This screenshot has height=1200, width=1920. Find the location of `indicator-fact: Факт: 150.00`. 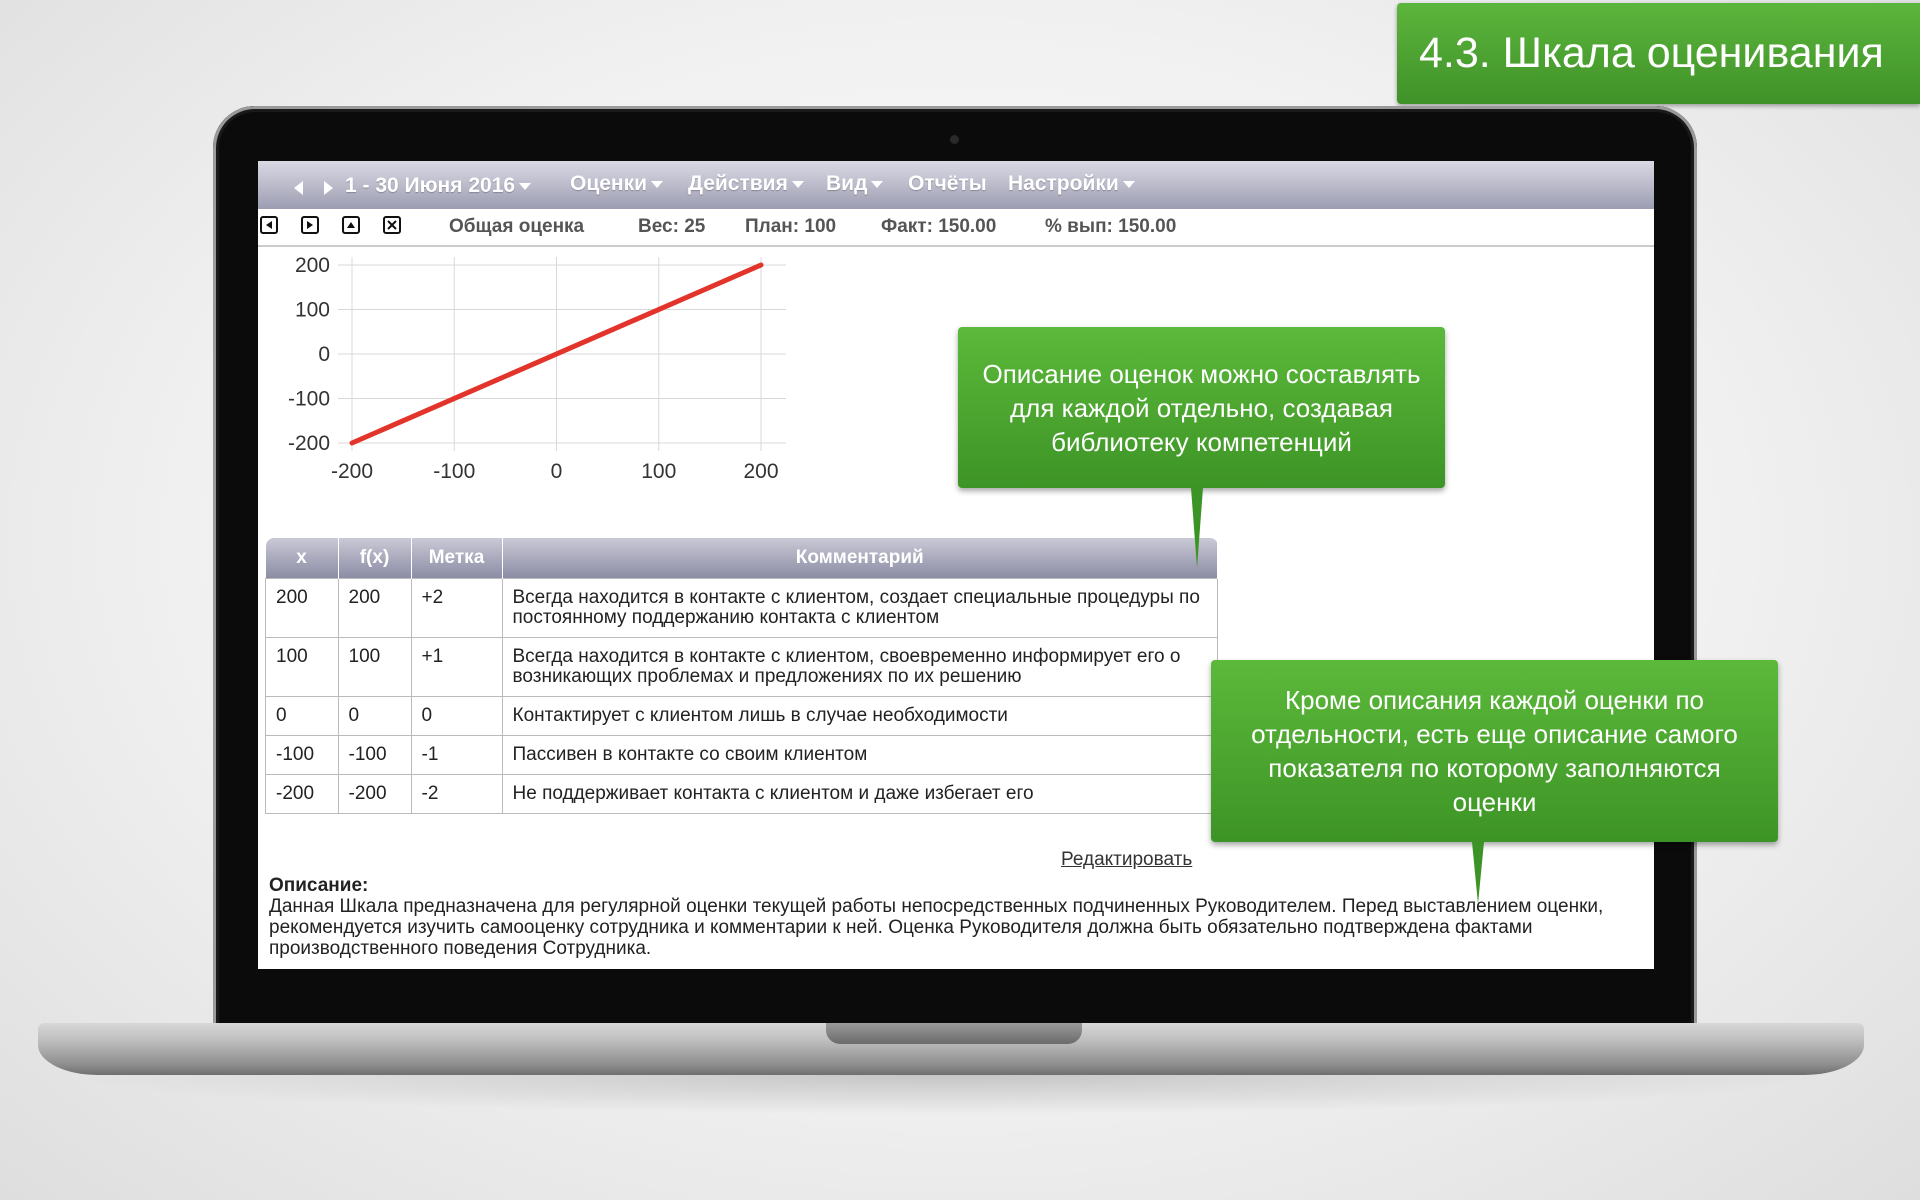

indicator-fact: Факт: 150.00 is located at coordinates (939, 226).